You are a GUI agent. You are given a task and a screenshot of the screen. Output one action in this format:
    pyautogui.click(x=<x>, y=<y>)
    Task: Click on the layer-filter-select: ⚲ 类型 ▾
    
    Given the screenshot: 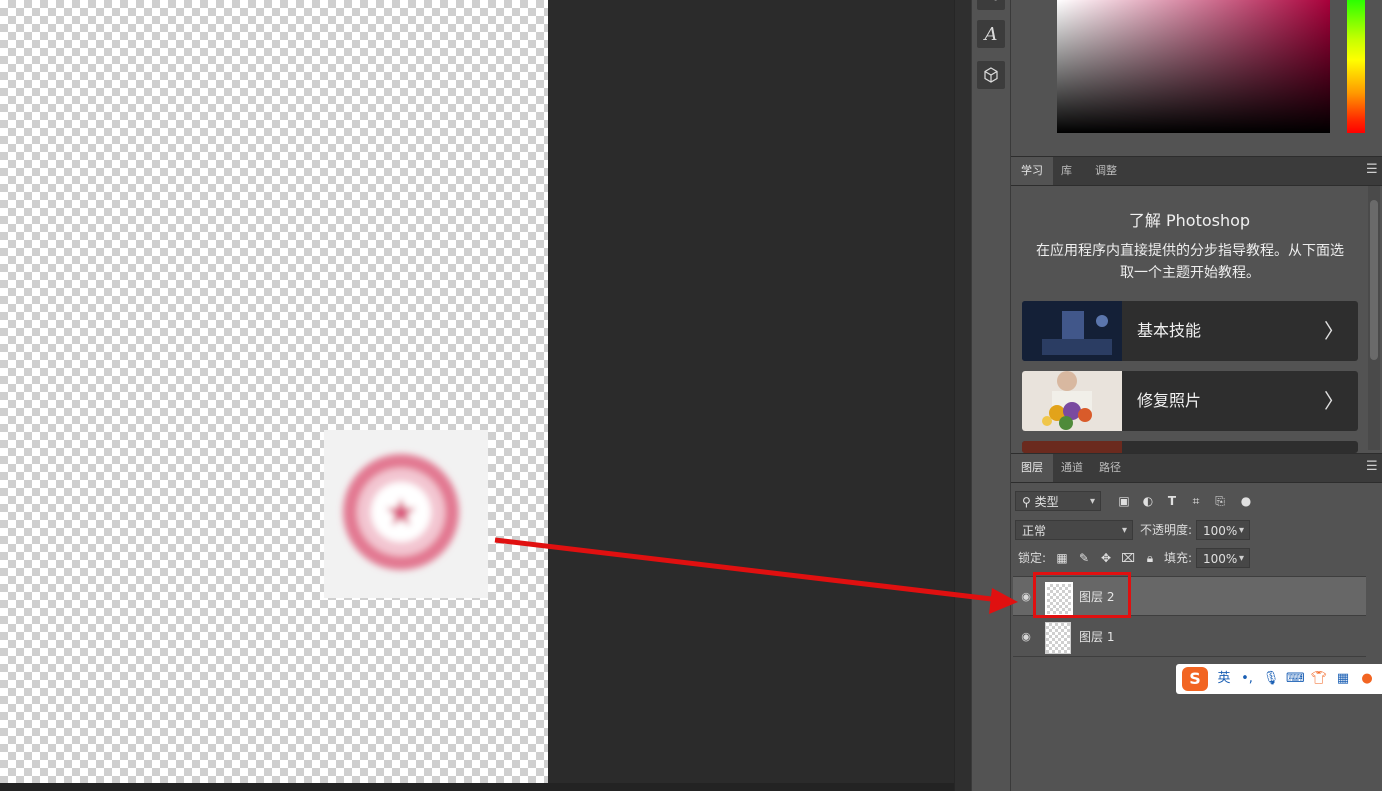 What is the action you would take?
    pyautogui.click(x=1058, y=501)
    